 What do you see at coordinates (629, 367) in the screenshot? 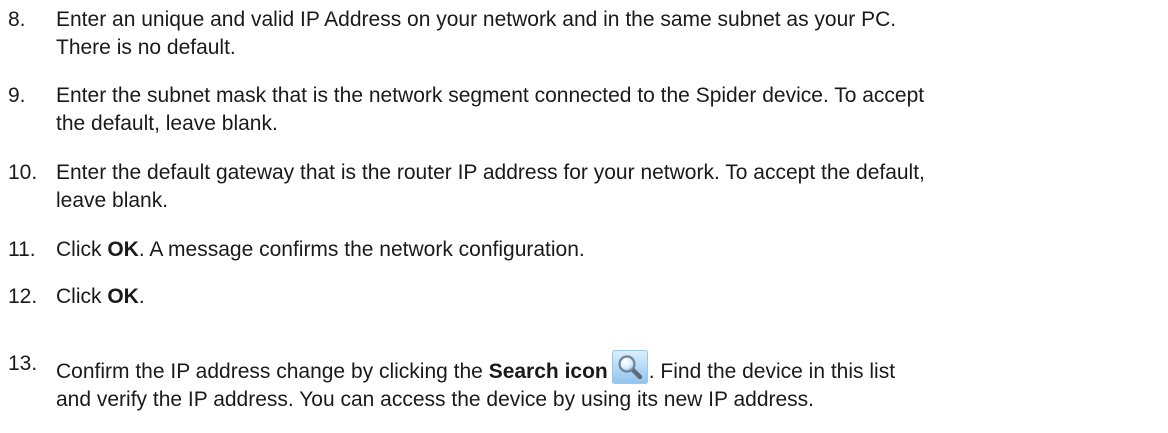
I see `search-icon` at bounding box center [629, 367].